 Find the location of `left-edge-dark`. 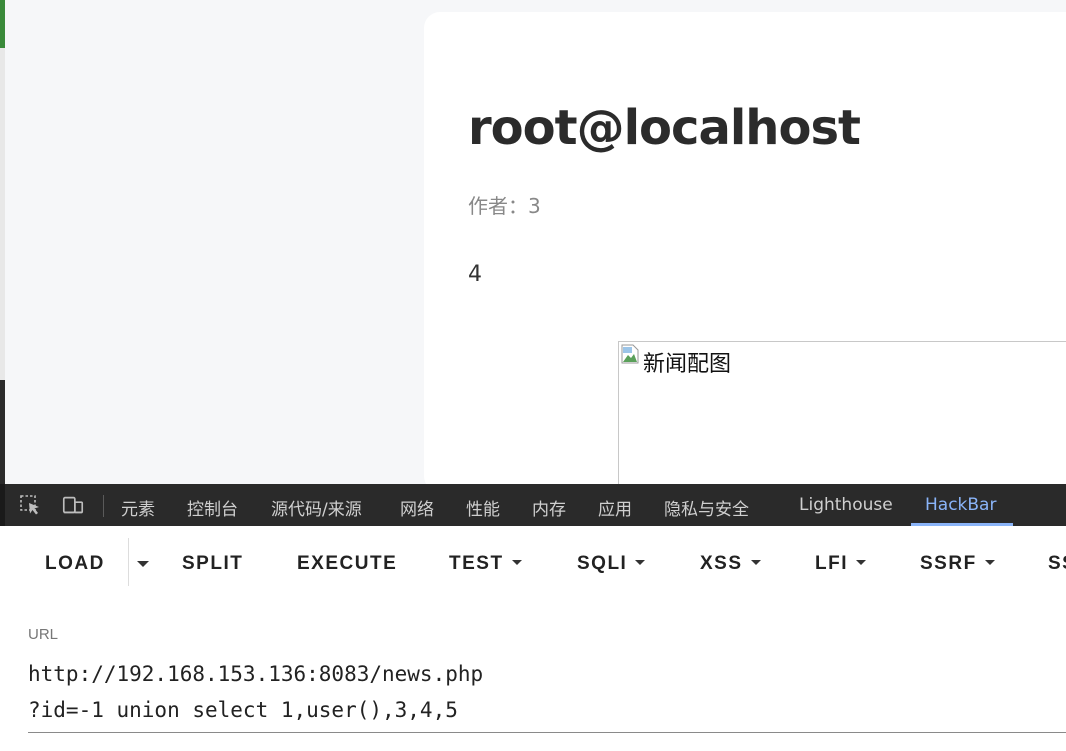

left-edge-dark is located at coordinates (2, 432).